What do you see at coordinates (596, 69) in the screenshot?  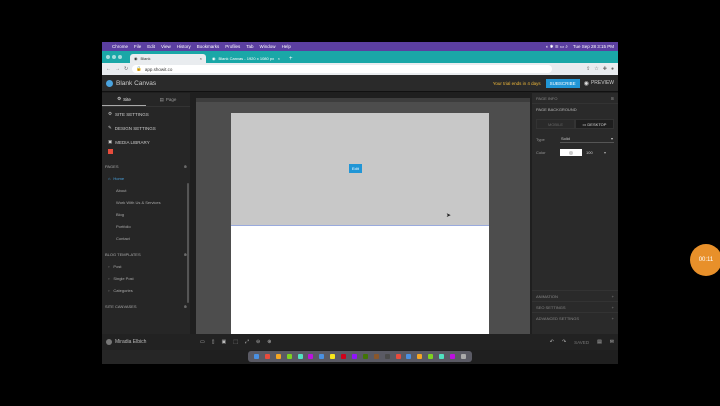 I see `star-icon: ☆` at bounding box center [596, 69].